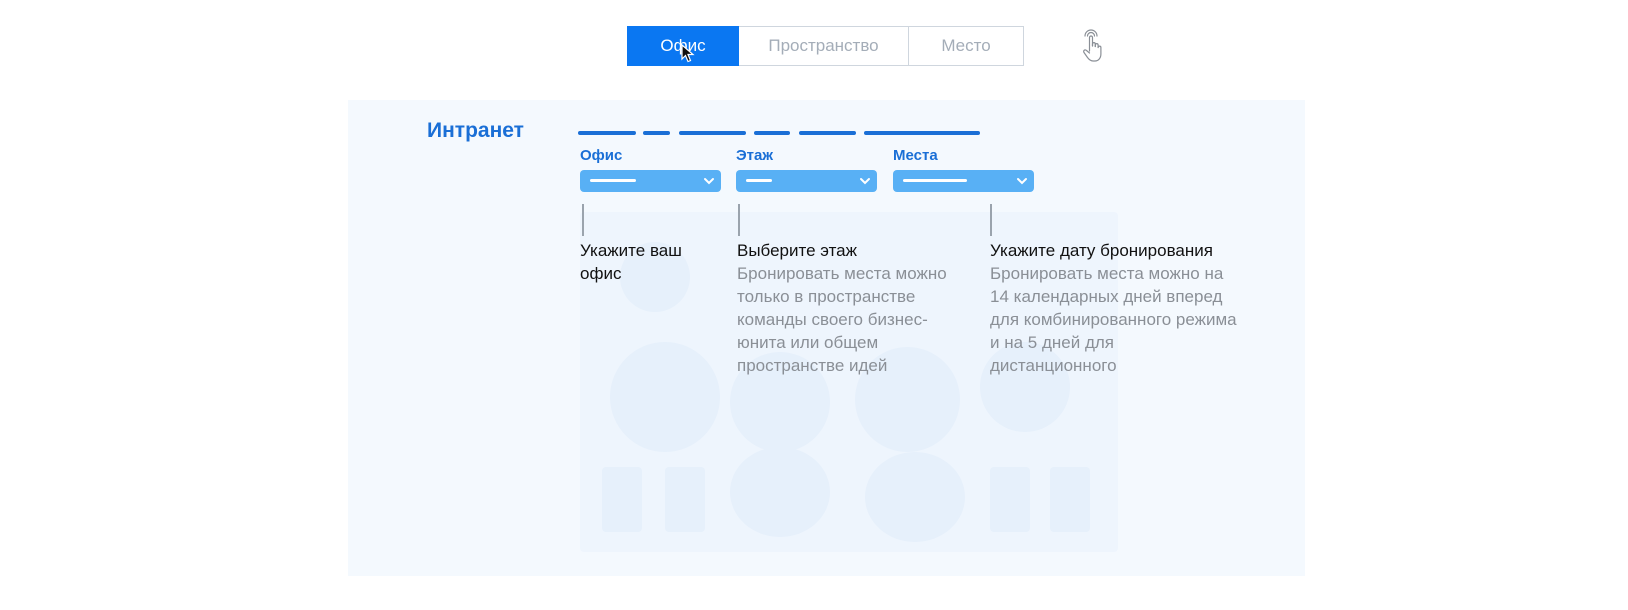  I want to click on floor-field-label: Этаж, so click(754, 155).